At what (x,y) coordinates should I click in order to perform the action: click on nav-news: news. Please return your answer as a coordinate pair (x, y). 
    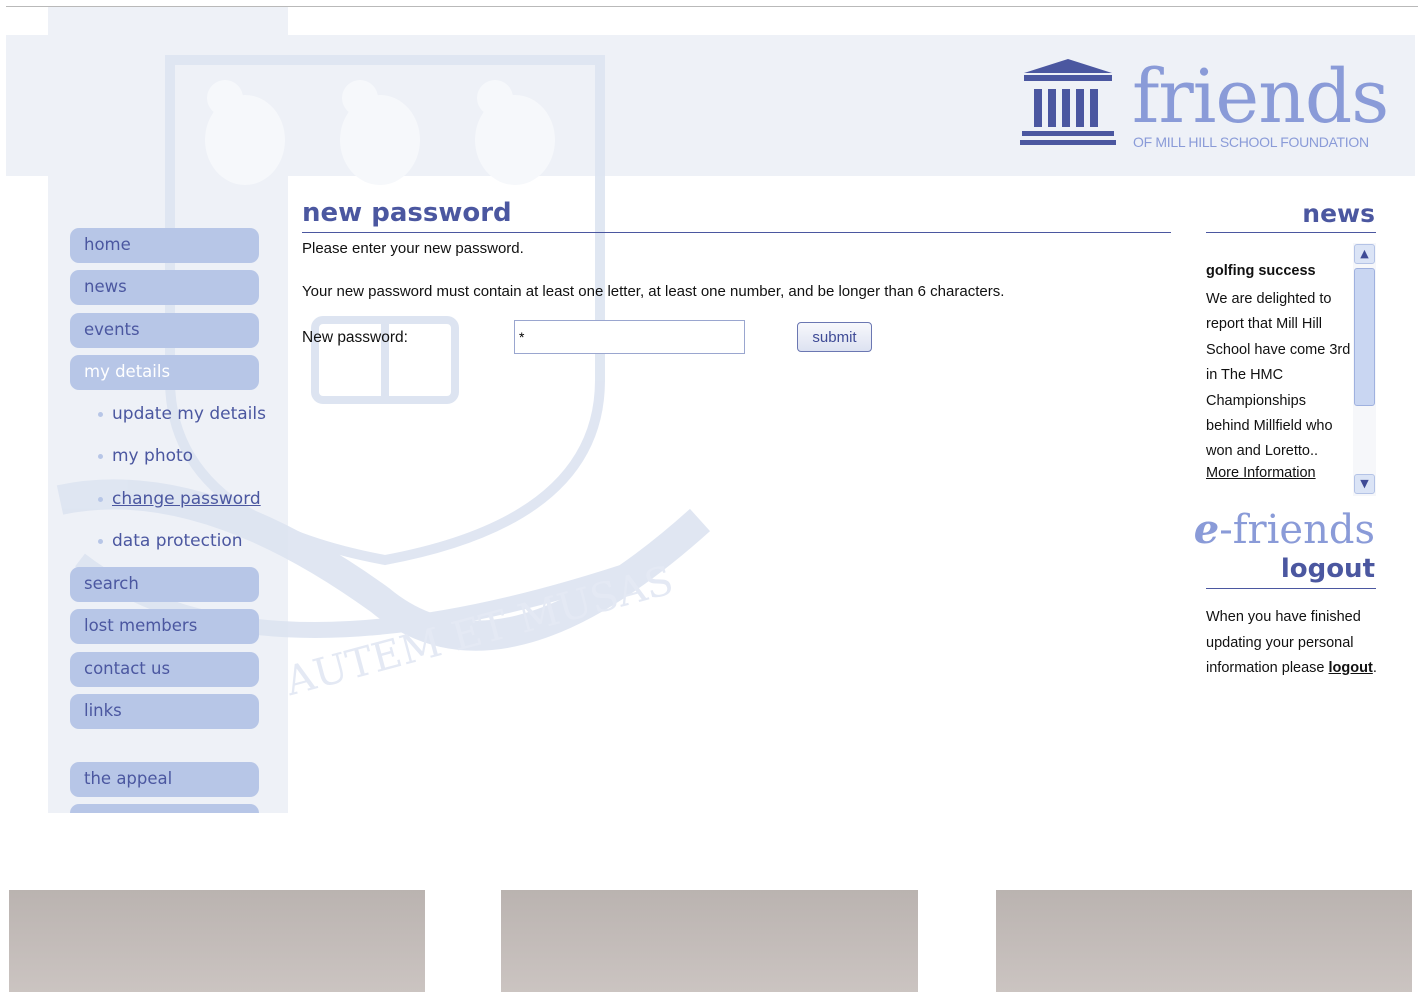
    Looking at the image, I should click on (164, 287).